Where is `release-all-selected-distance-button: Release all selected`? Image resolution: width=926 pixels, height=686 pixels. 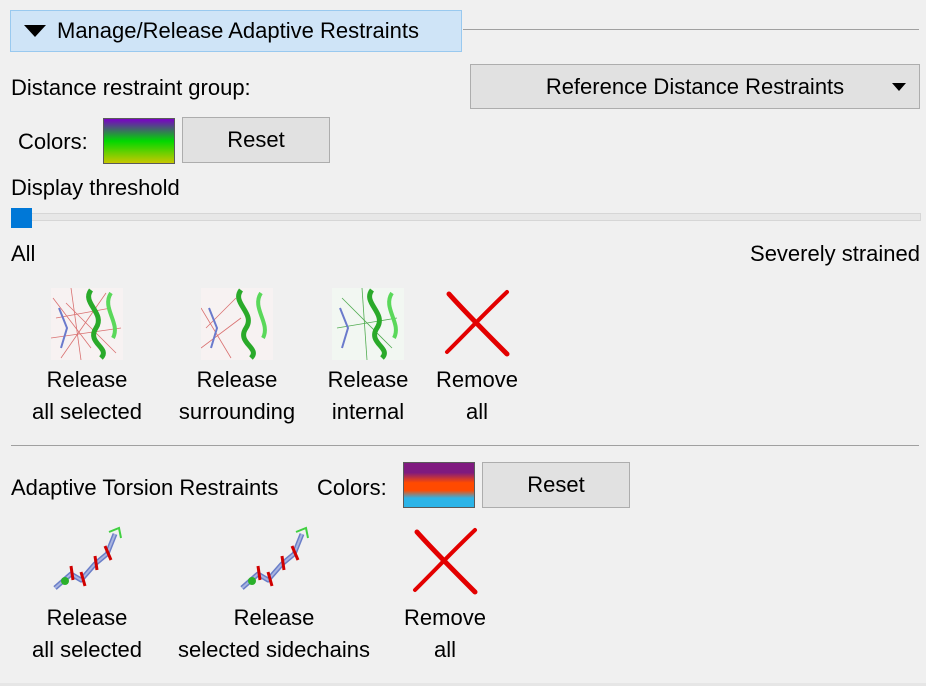 release-all-selected-distance-button: Release all selected is located at coordinates (87, 357).